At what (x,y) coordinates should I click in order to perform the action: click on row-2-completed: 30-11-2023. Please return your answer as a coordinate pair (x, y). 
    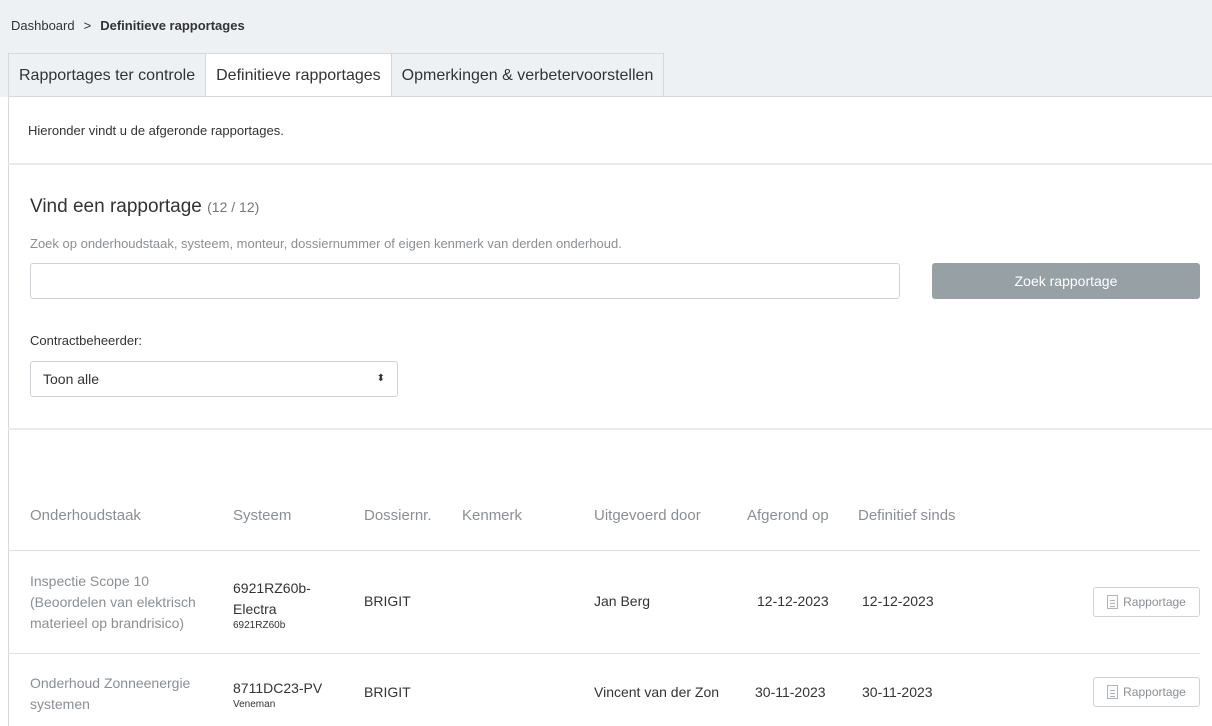
    Looking at the image, I should click on (790, 692).